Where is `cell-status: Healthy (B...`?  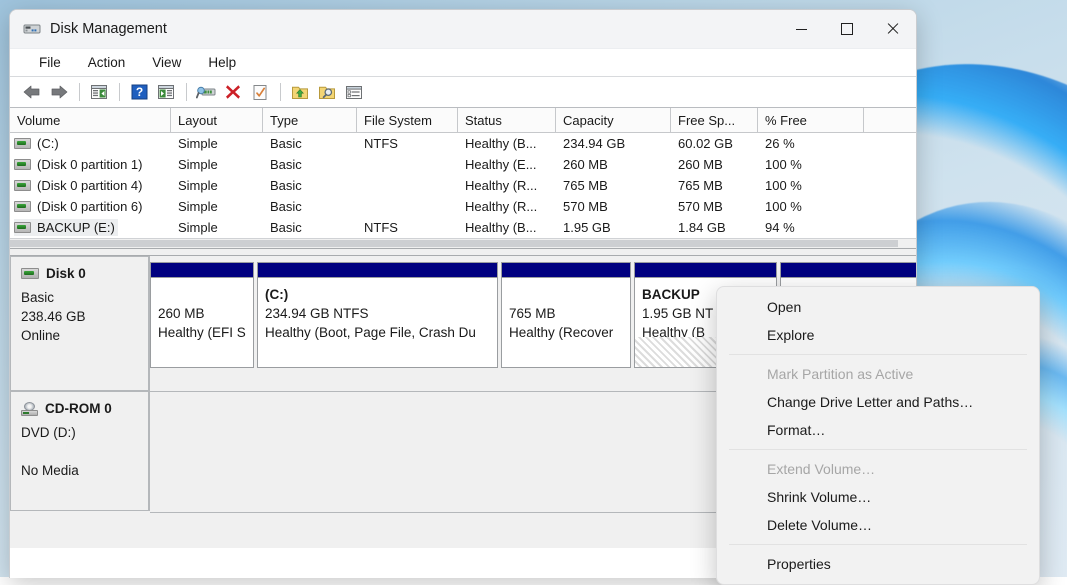 cell-status: Healthy (B... is located at coordinates (501, 227).